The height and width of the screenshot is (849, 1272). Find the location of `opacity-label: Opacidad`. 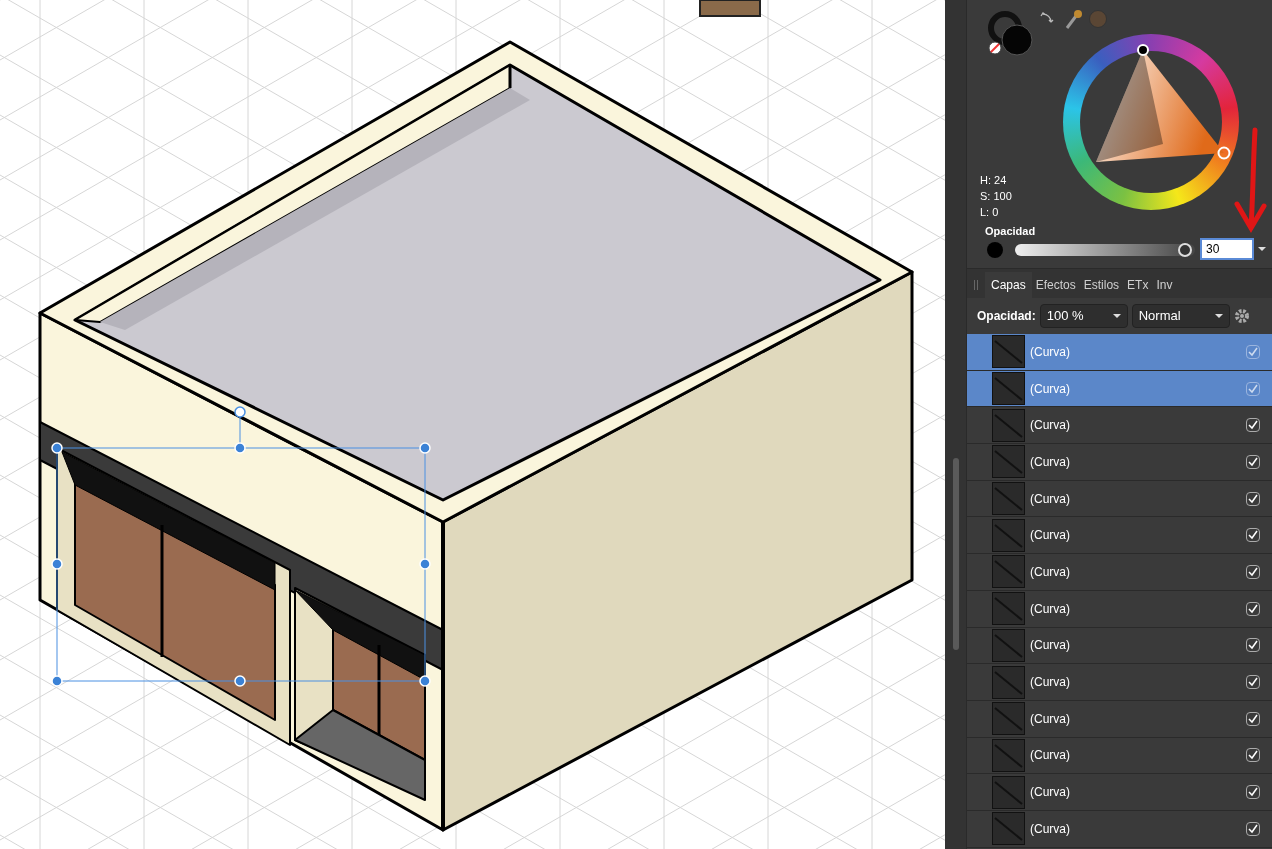

opacity-label: Opacidad is located at coordinates (1010, 231).